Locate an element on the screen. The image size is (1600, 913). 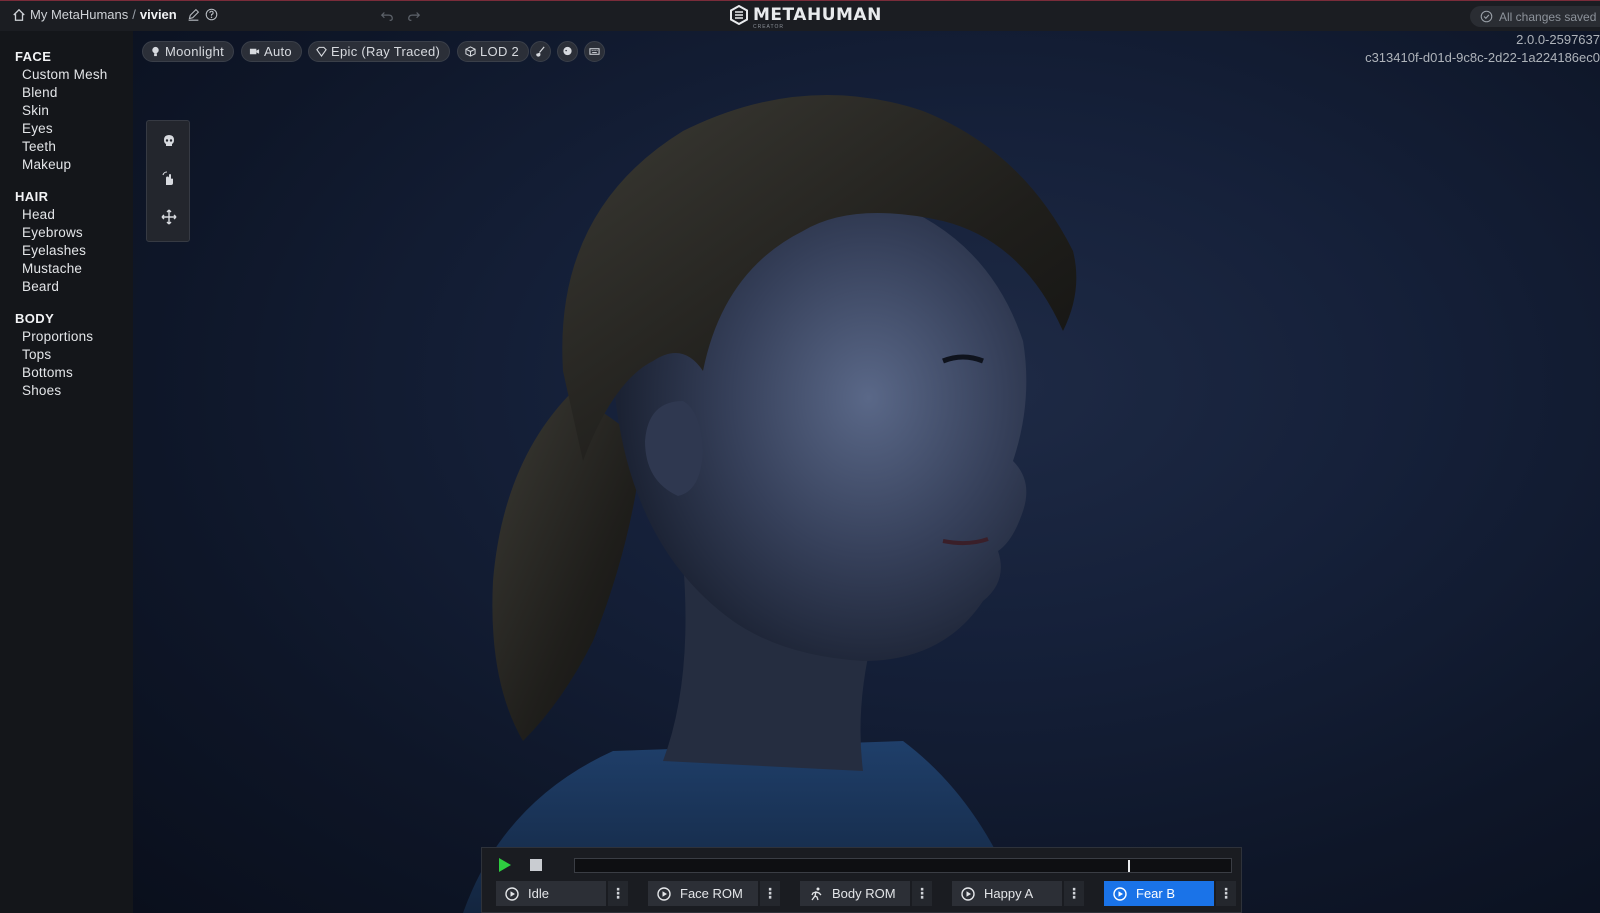
sidebar-item-shoes: Shoes is located at coordinates (41, 390).